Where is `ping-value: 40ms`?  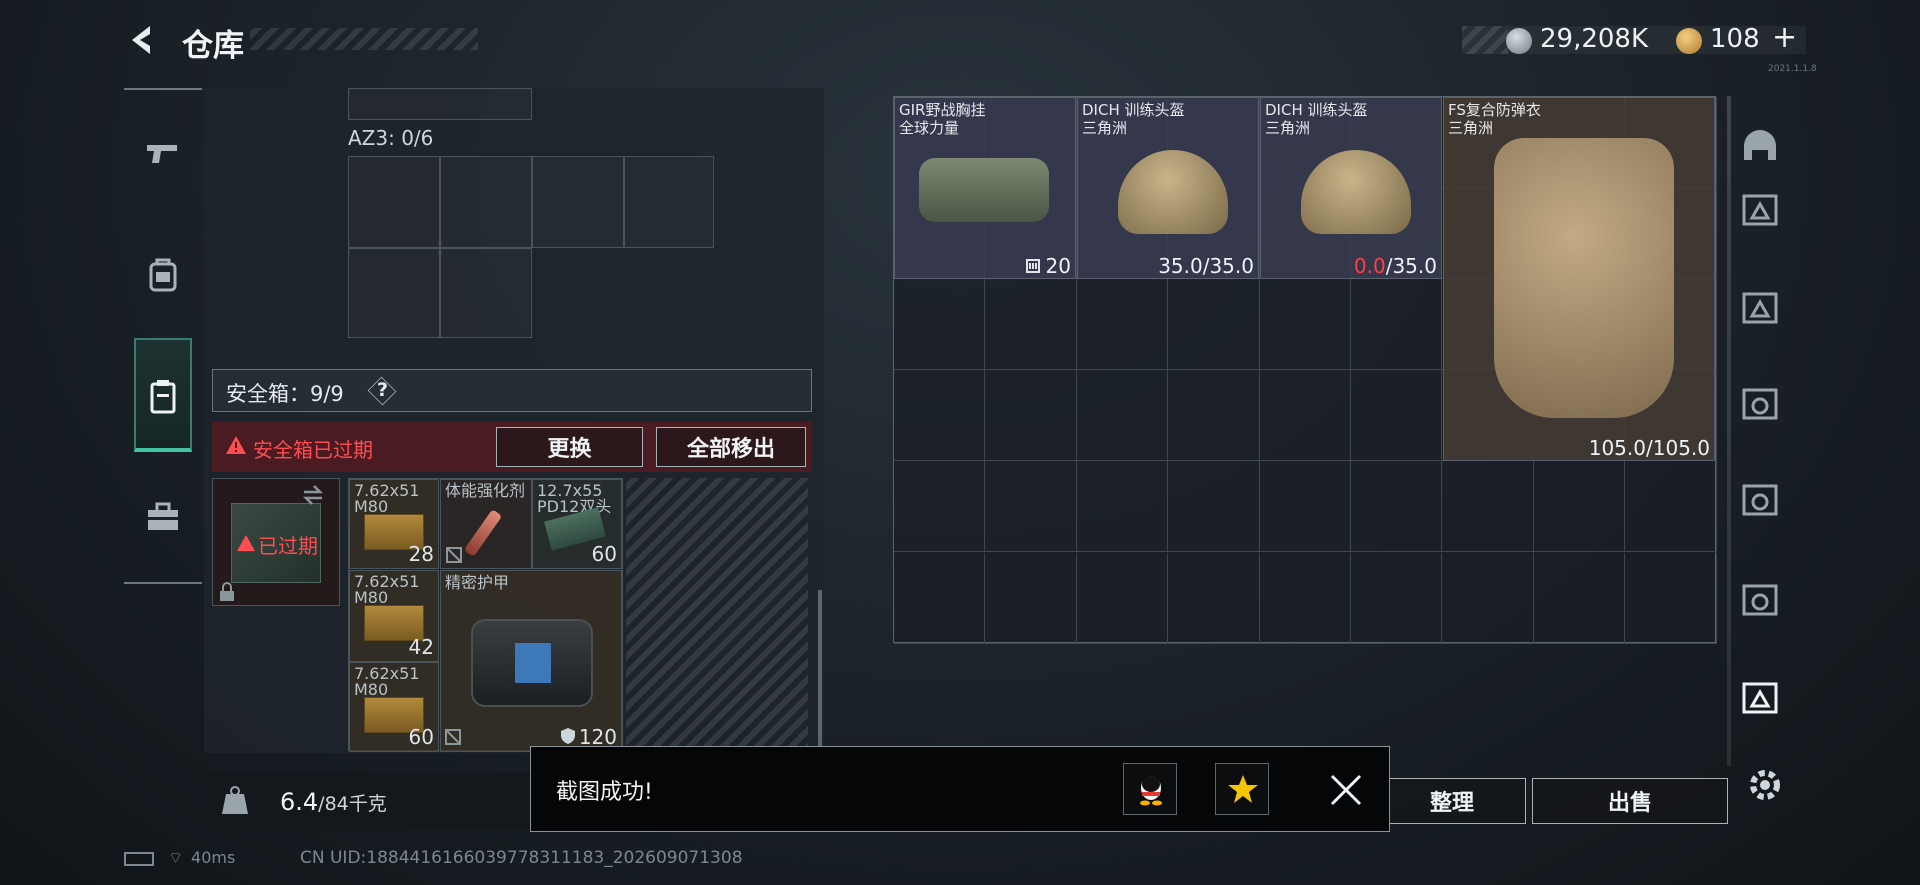
ping-value: 40ms is located at coordinates (213, 857).